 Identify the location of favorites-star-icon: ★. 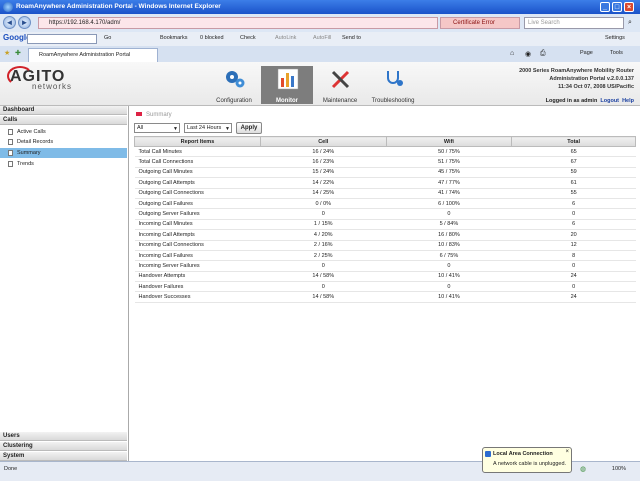
(7, 53).